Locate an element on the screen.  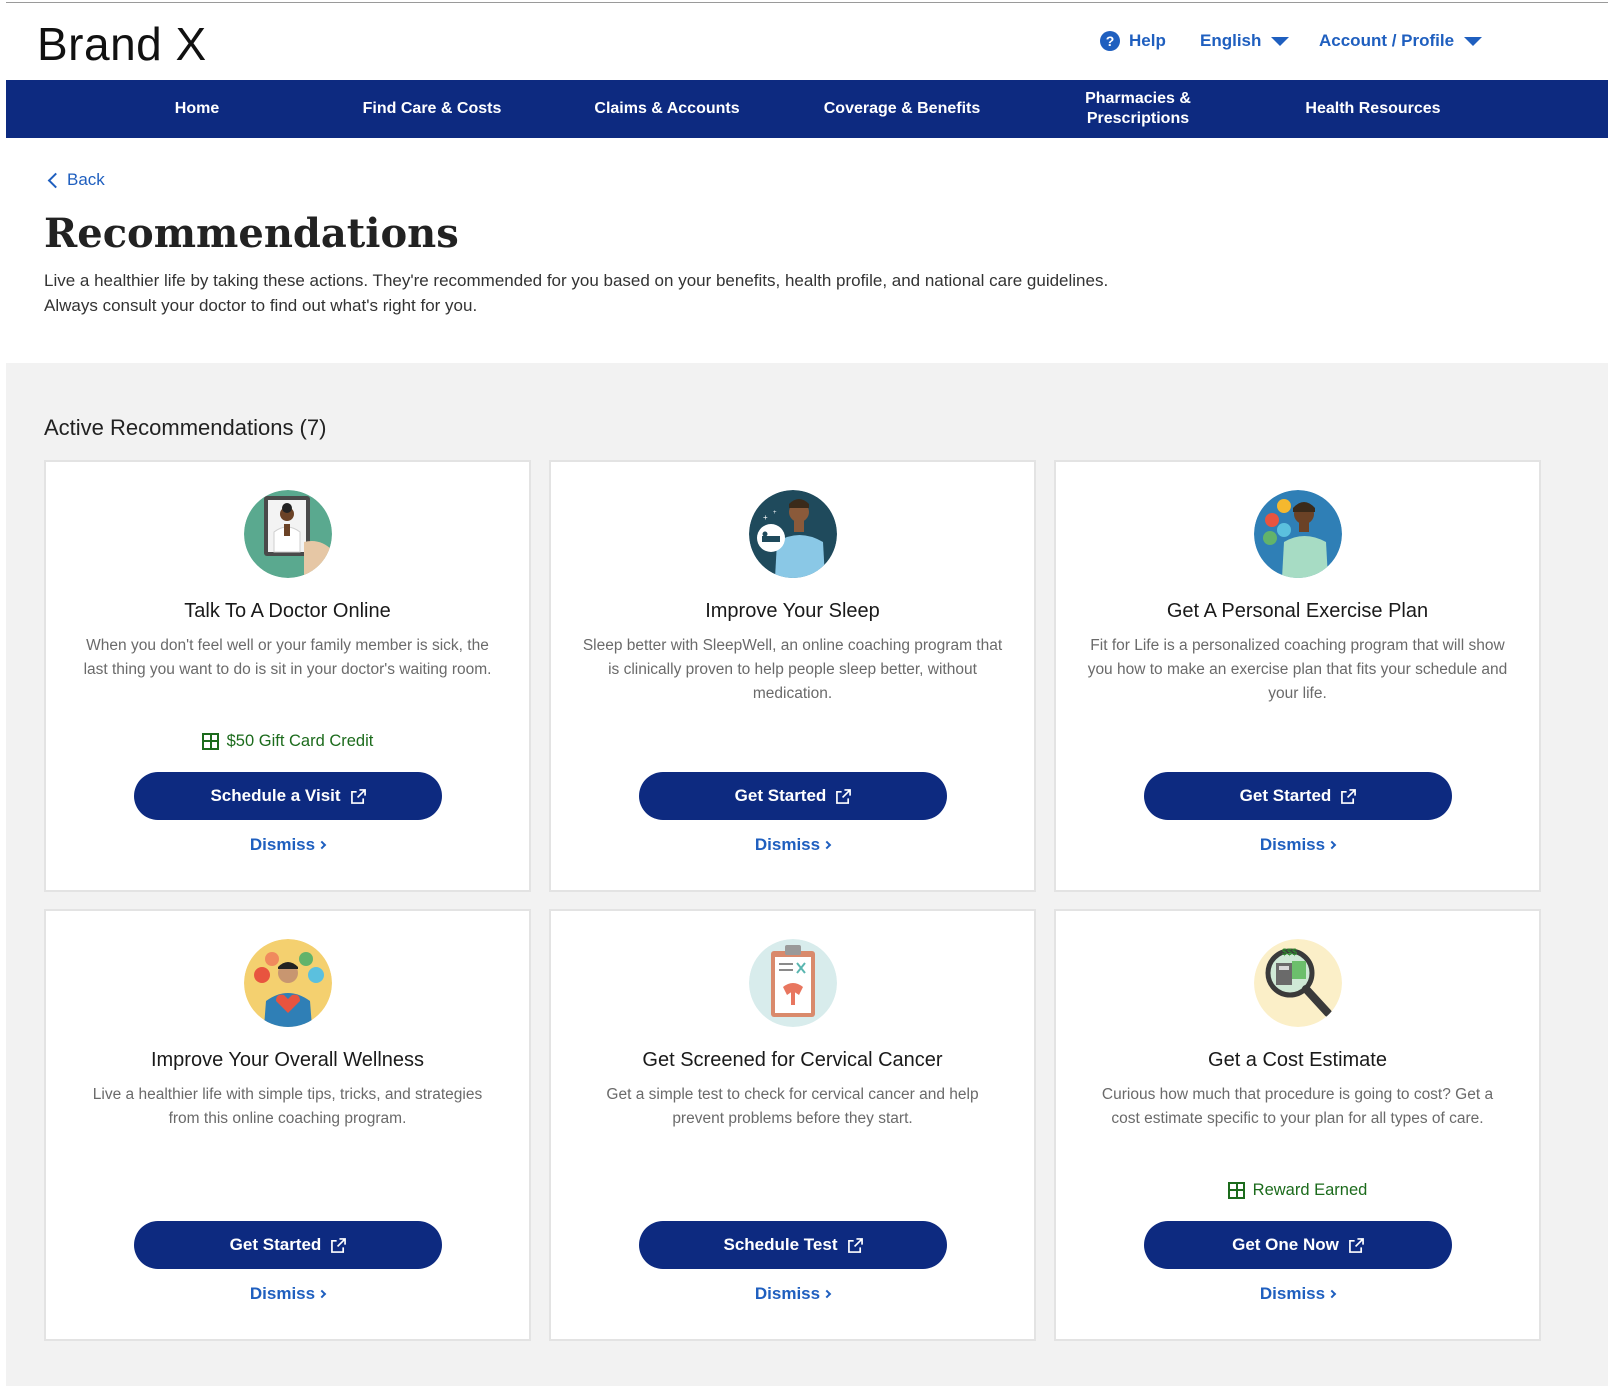
reward-badge: Reward Earned is located at coordinates (1297, 1190).